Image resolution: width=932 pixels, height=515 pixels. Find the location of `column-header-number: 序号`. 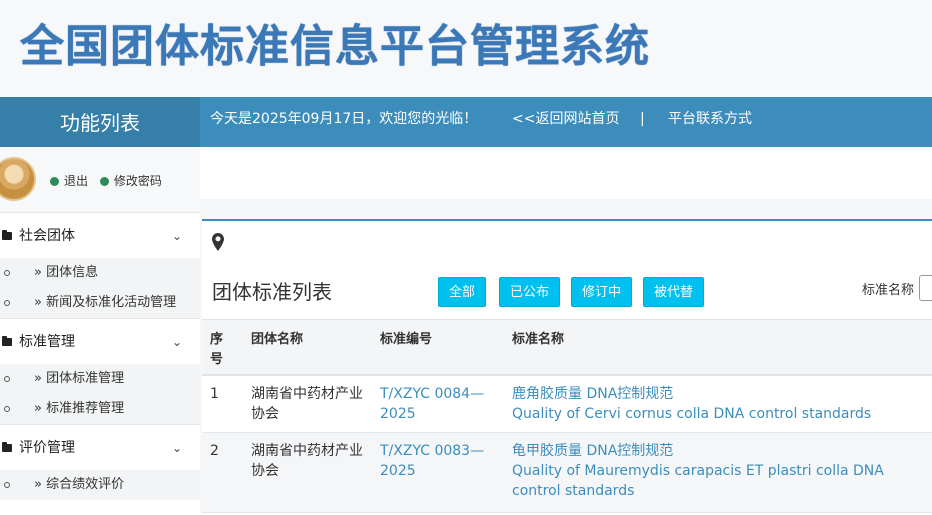

column-header-number: 序号 is located at coordinates (217, 349).